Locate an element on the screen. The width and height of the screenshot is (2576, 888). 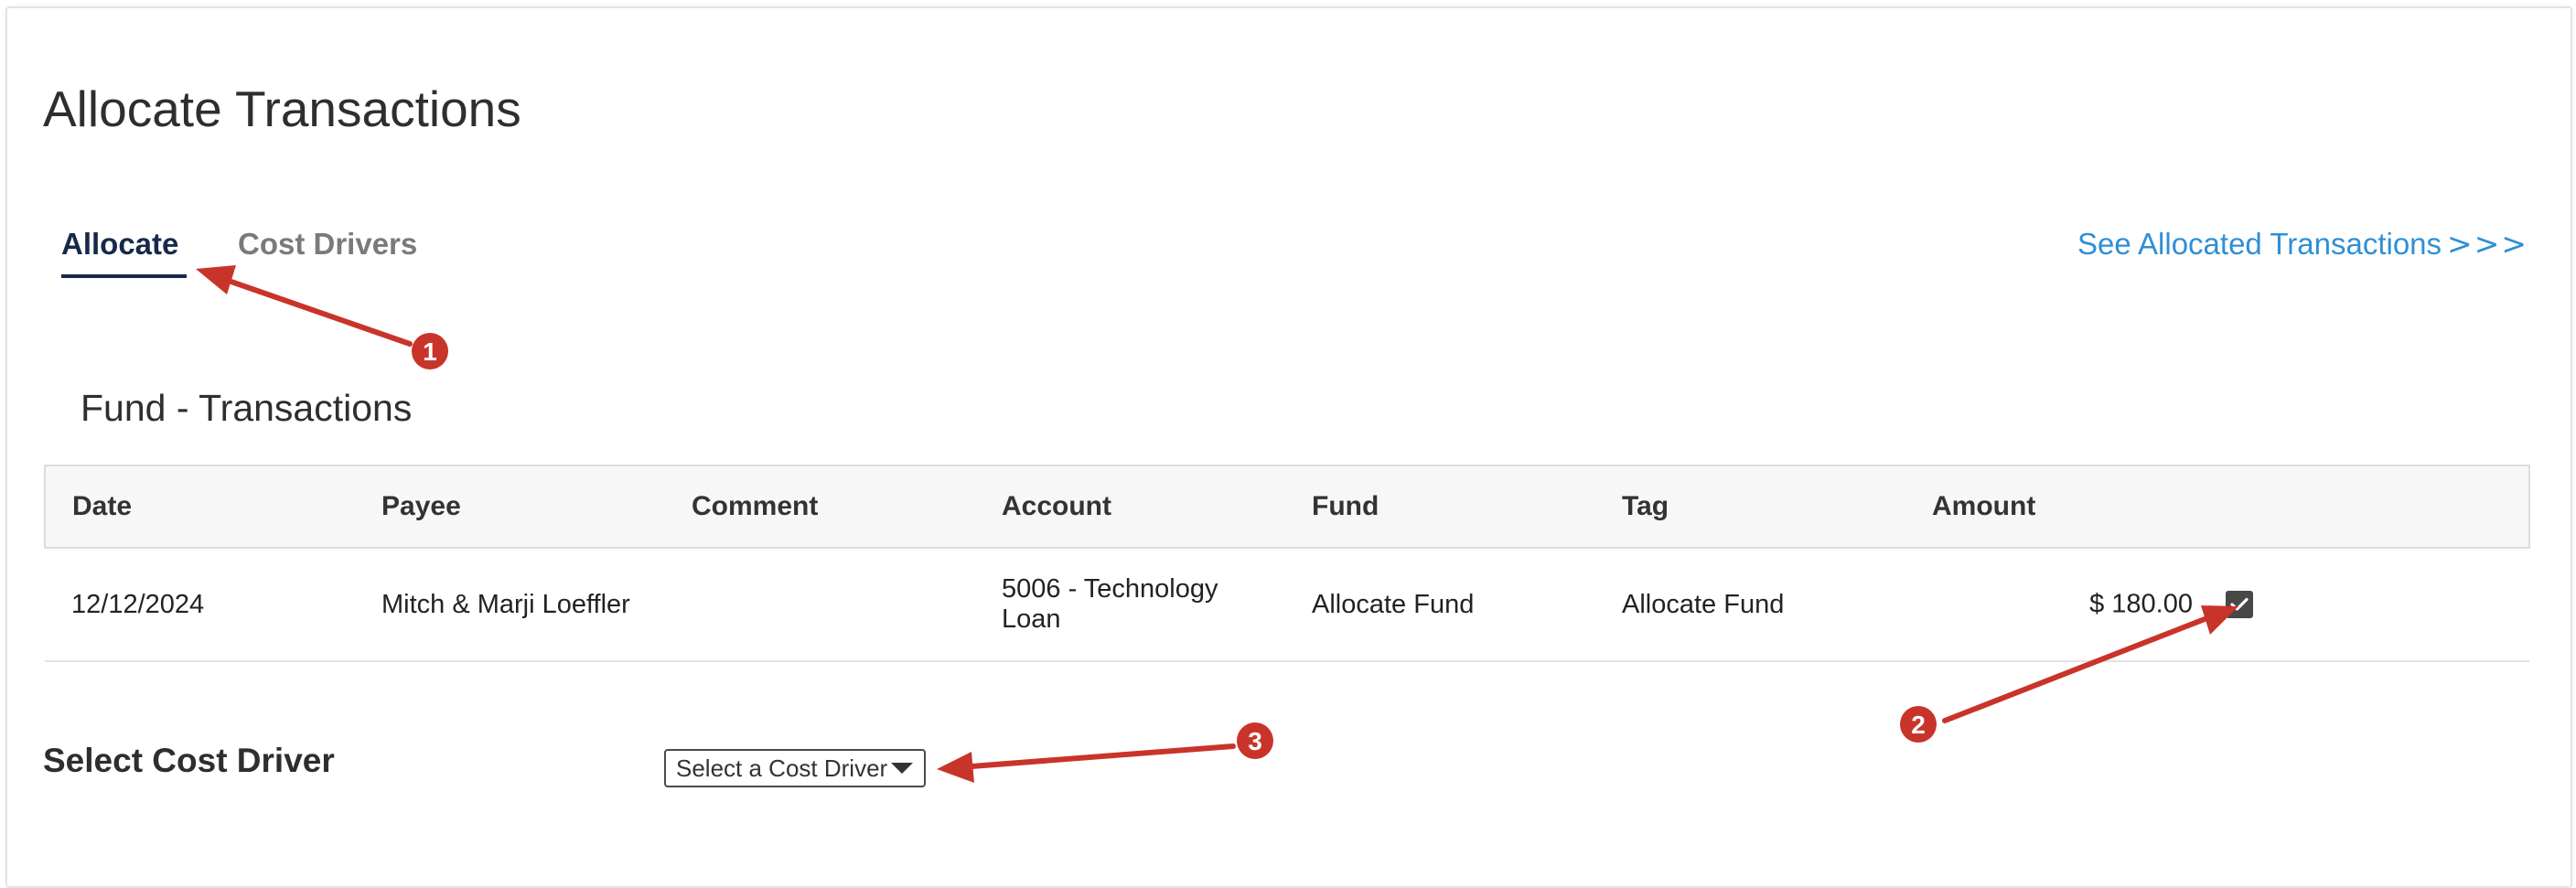
triple-chevron-right-icon: >>> is located at coordinates (2488, 244).